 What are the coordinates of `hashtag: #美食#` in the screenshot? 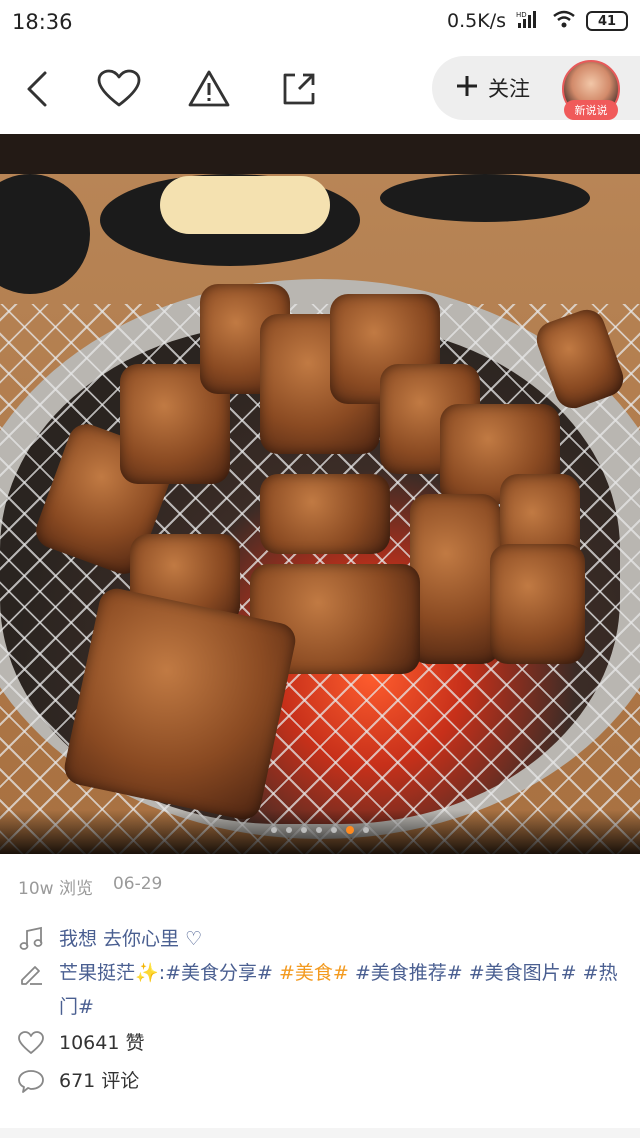 It's located at (314, 973).